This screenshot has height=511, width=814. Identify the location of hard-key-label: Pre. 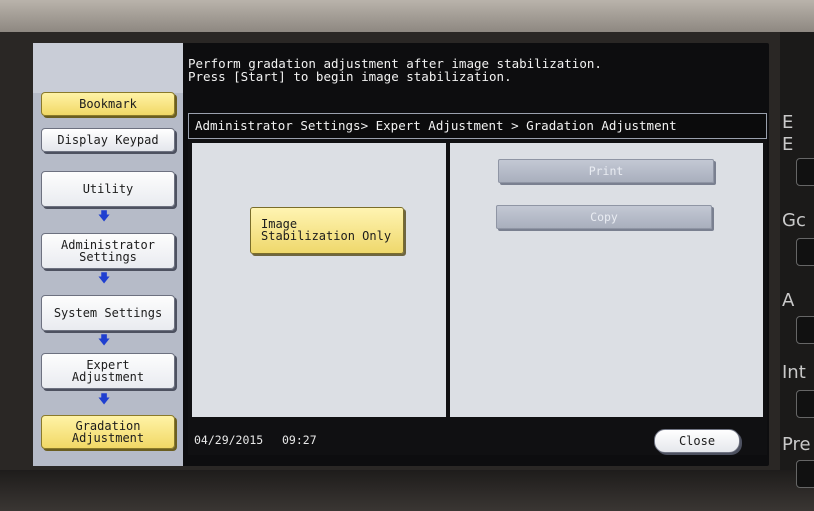
(796, 444).